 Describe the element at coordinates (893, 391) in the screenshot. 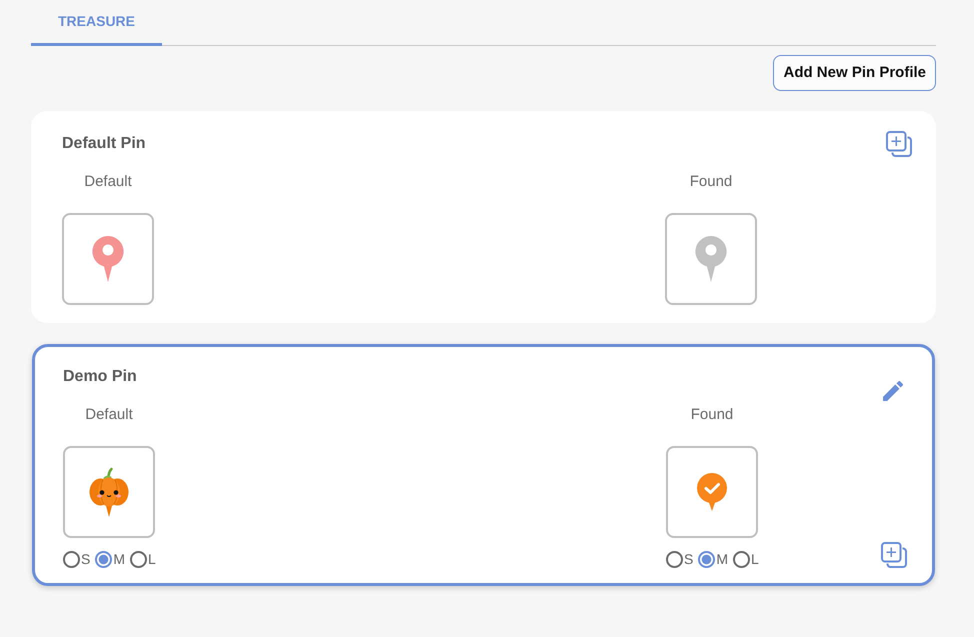

I see `edit-icon` at that location.